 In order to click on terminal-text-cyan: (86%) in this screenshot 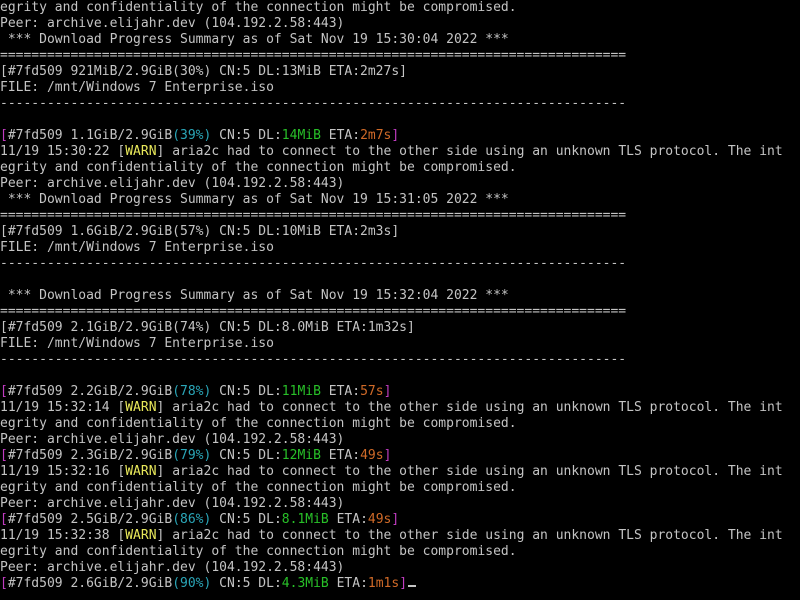, I will do `click(192, 519)`.